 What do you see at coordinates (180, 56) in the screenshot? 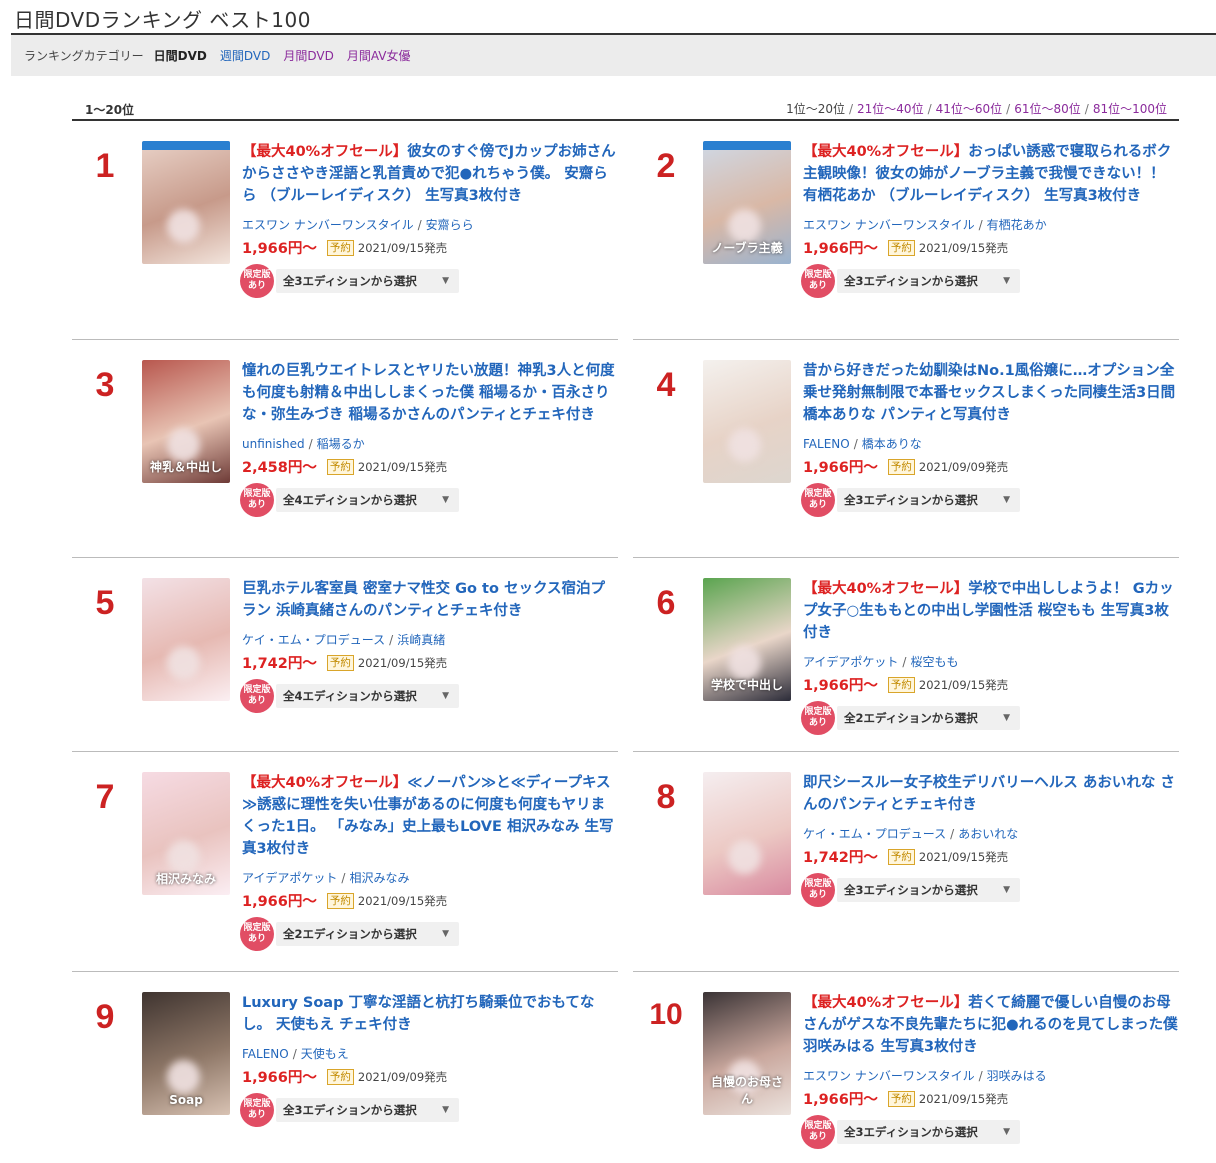
I see `category-current: 日間DVD` at bounding box center [180, 56].